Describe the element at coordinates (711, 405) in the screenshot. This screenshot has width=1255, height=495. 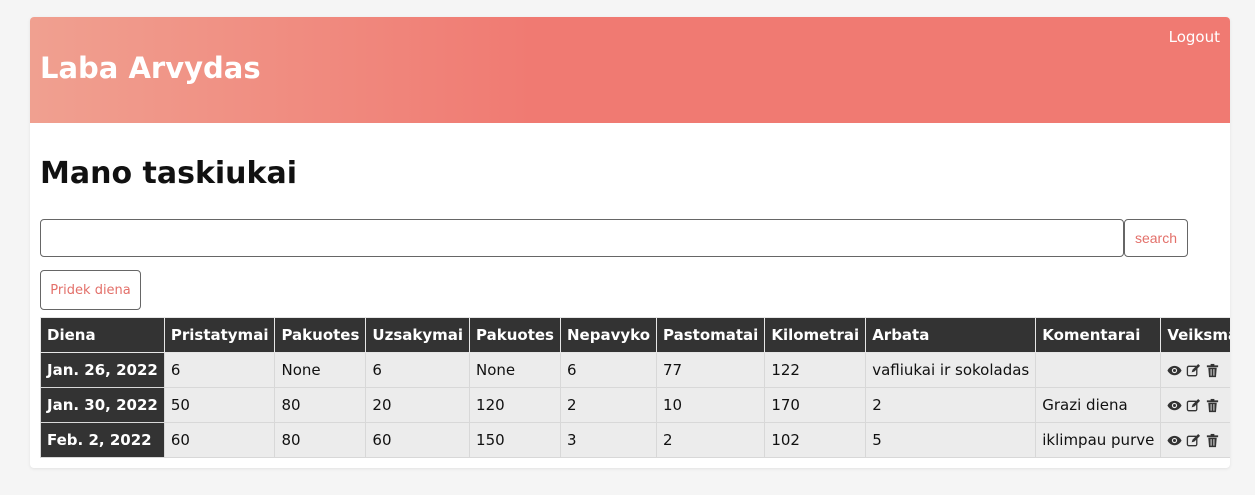
I see `table-cell: 10` at that location.